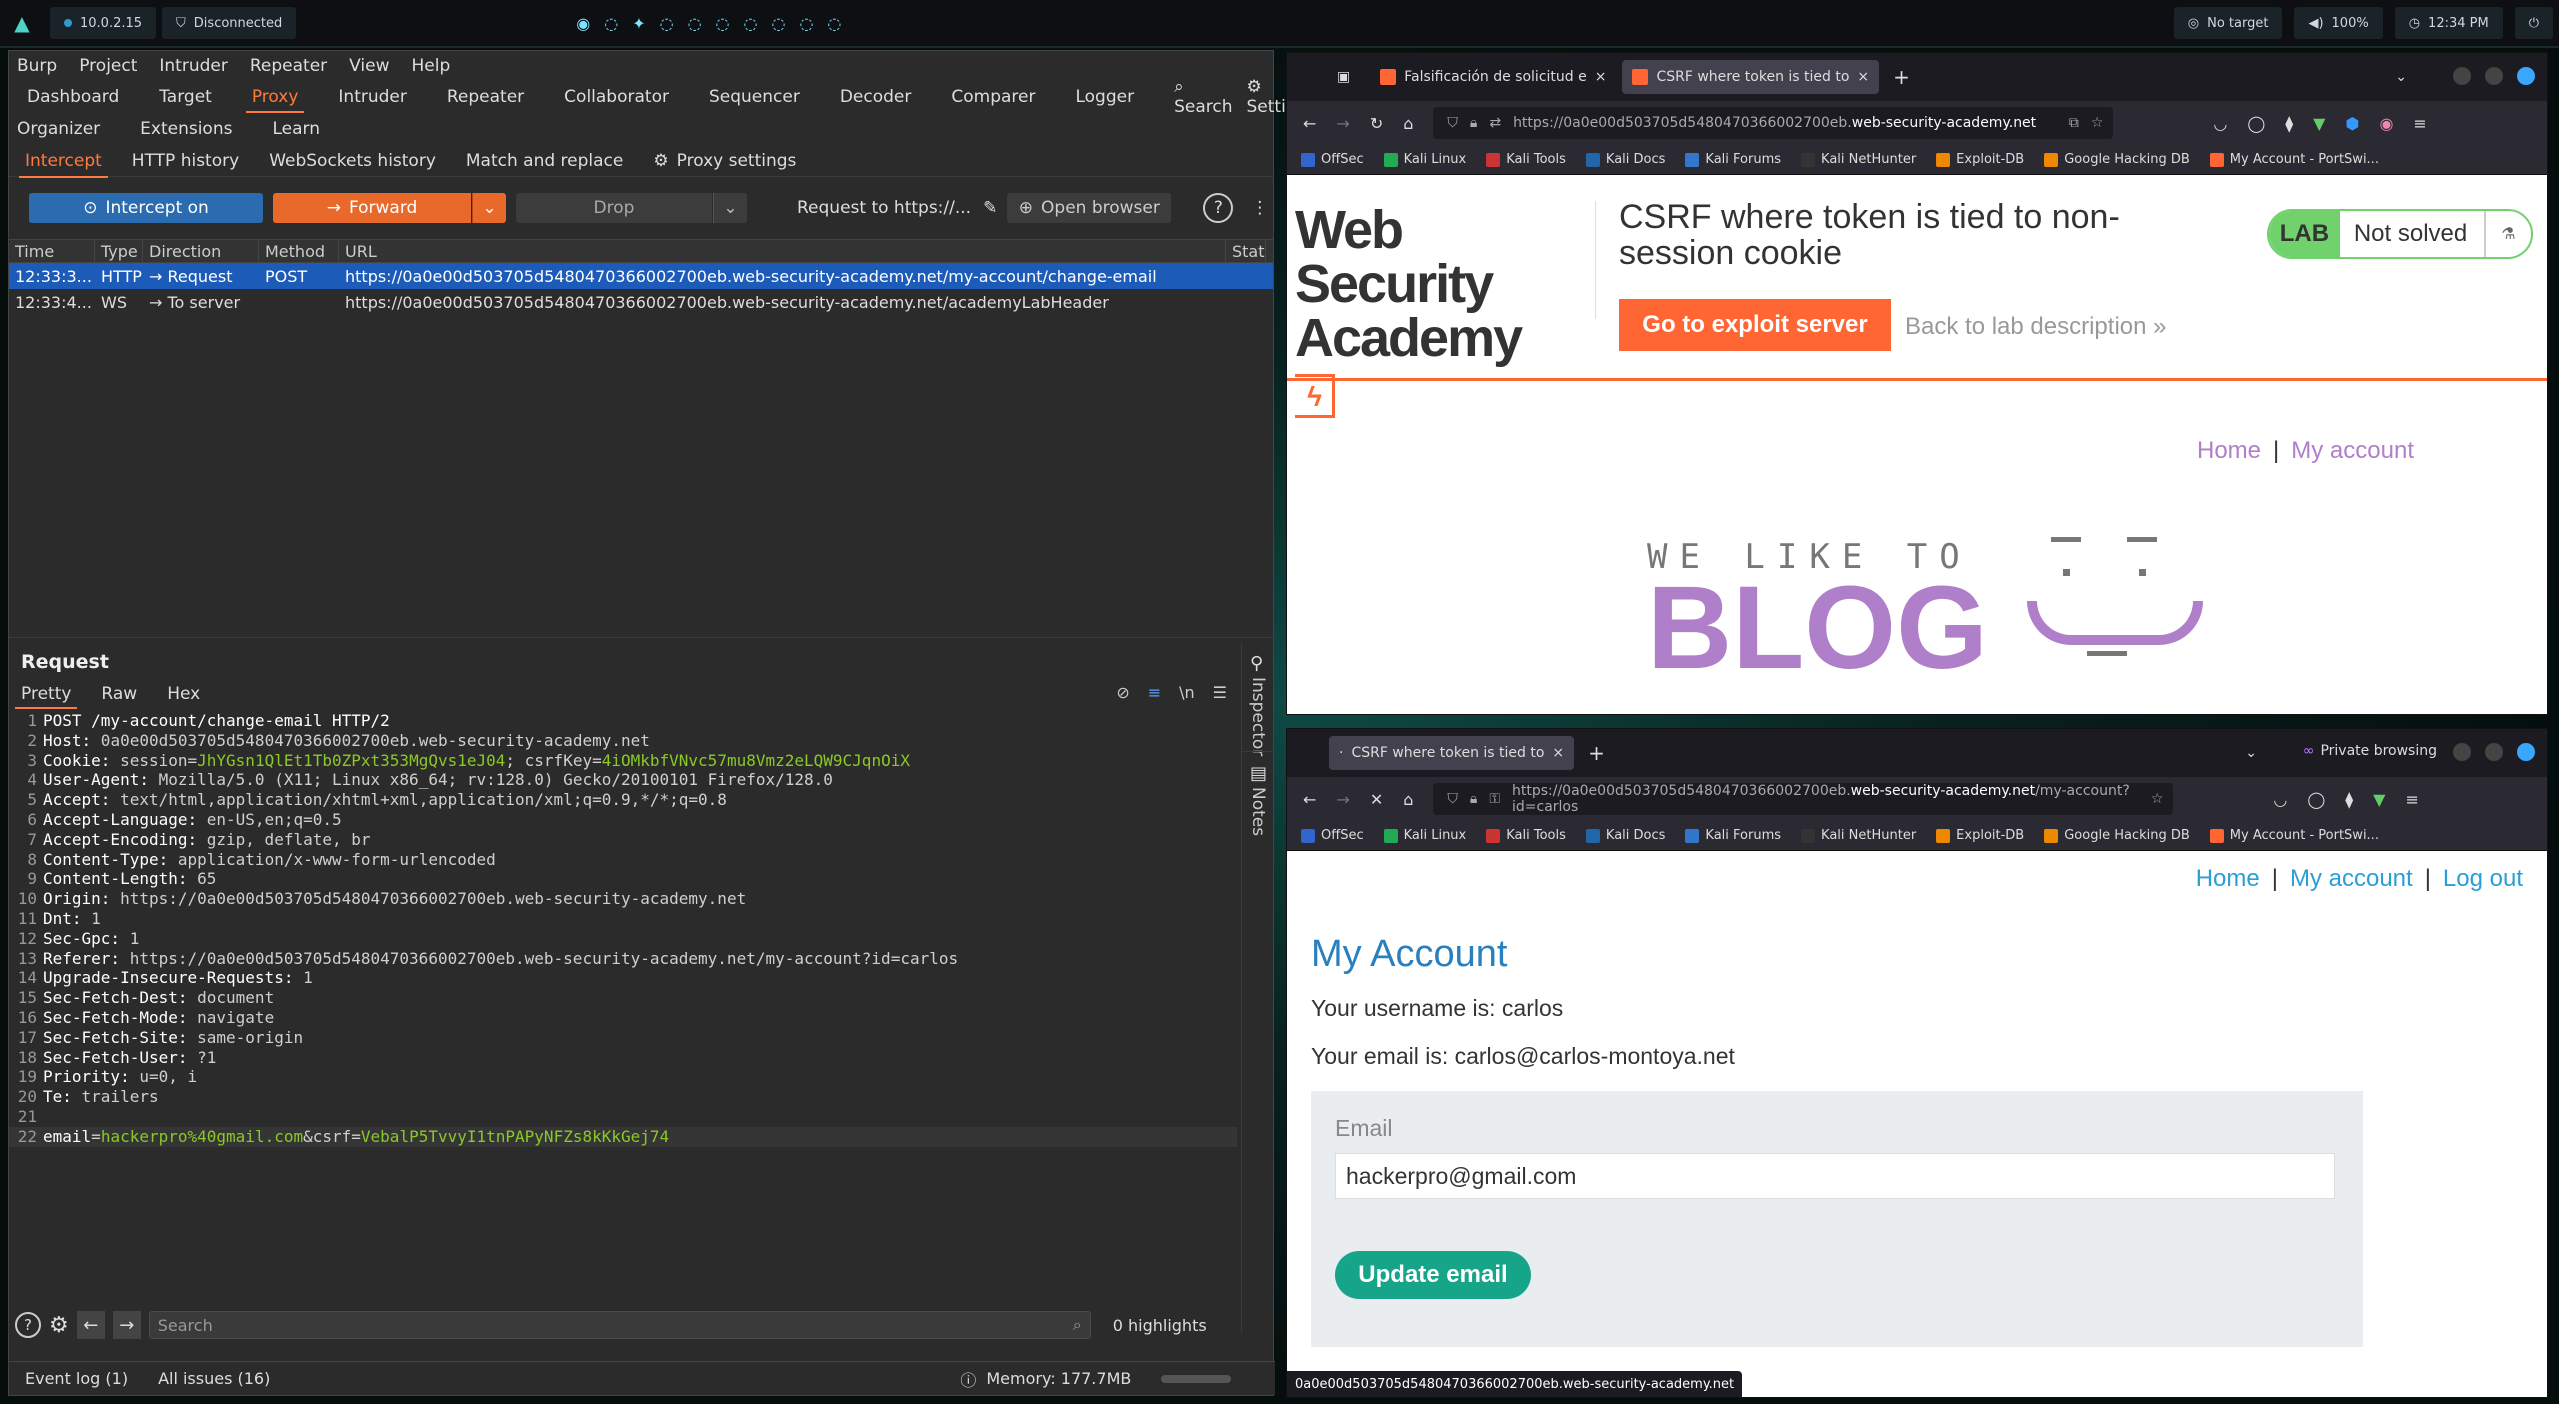 The image size is (2559, 1404). I want to click on tab-intruder: Intruder, so click(372, 97).